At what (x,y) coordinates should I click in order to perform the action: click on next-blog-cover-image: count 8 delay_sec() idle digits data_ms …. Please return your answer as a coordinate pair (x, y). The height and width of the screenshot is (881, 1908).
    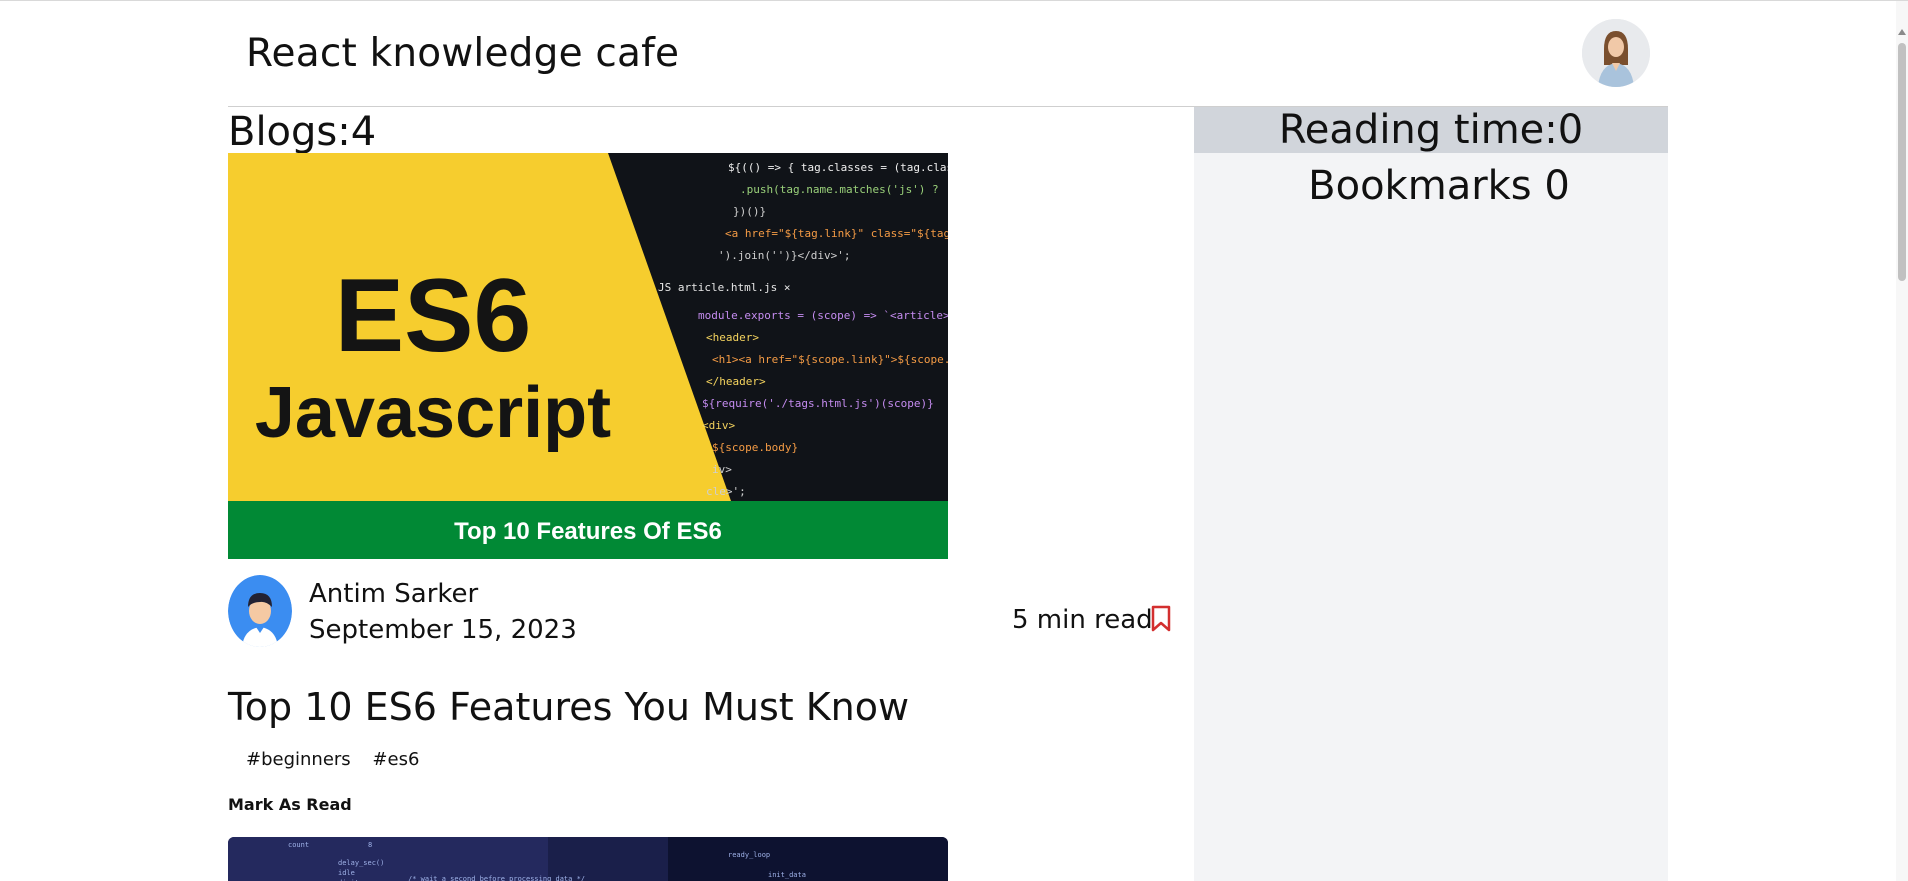
    Looking at the image, I should click on (588, 859).